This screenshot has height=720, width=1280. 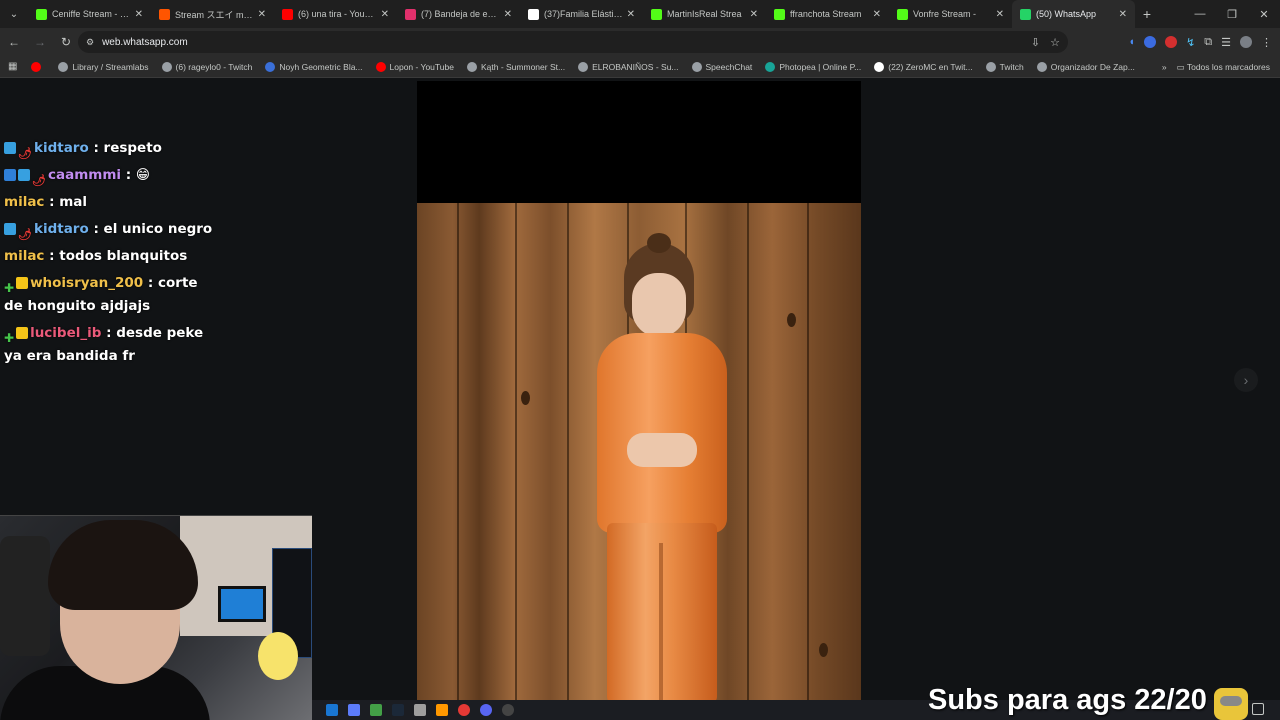 I want to click on steam-icon, so click(x=398, y=710).